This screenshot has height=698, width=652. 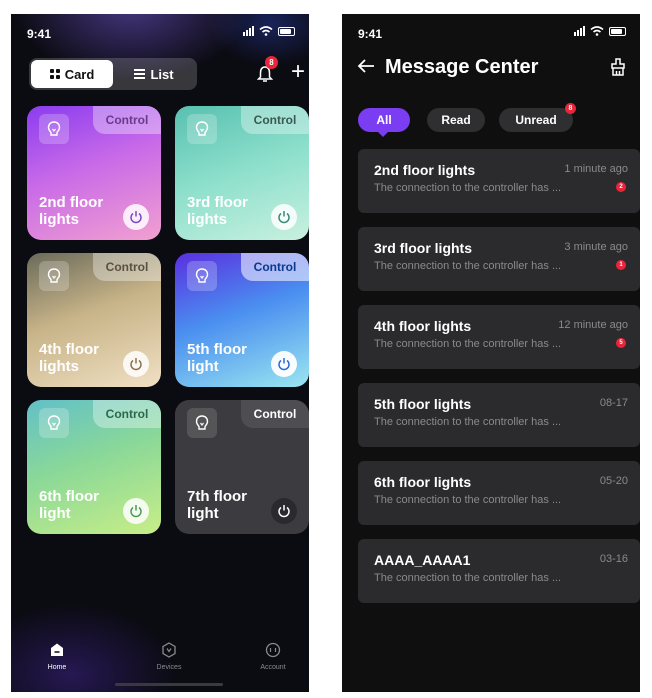 I want to click on back-arrow-icon, so click(x=366, y=66).